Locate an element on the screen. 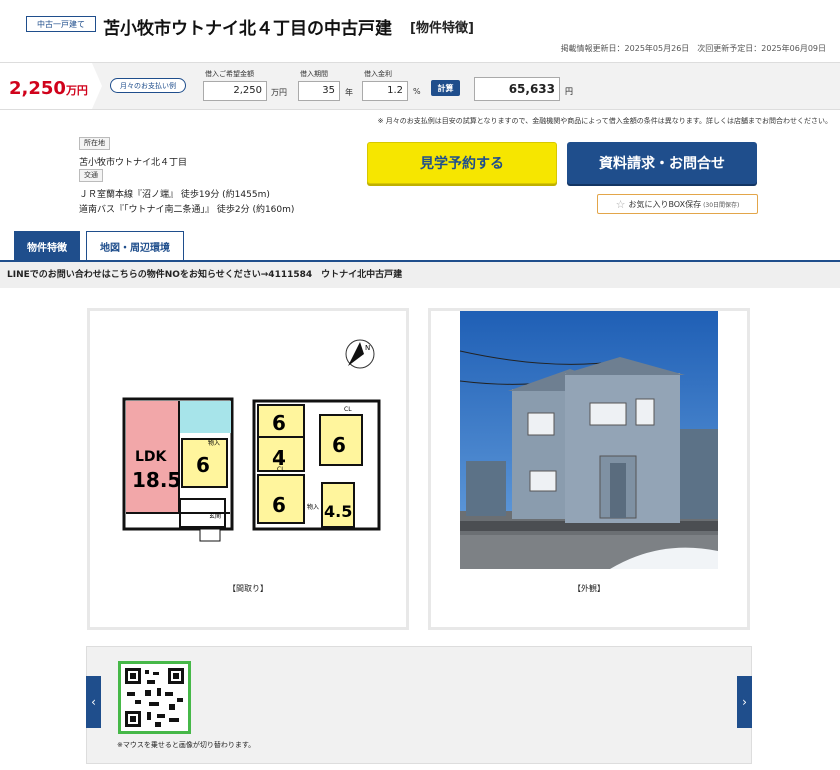 The image size is (840, 770). monthly-payment-pill: 月々のお支払い例 is located at coordinates (148, 85).